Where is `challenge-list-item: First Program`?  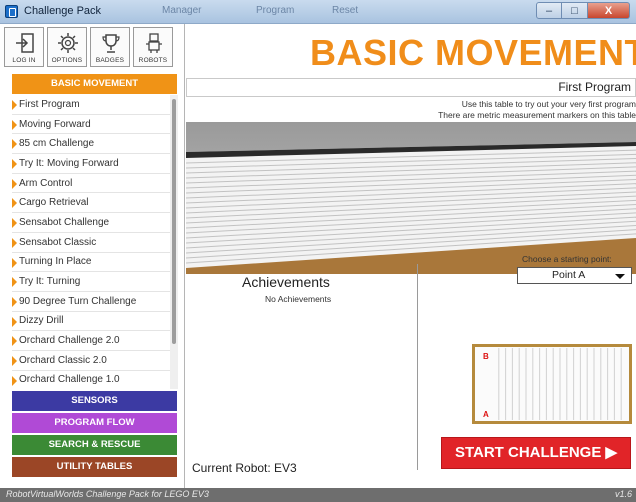
challenge-list-item: First Program is located at coordinates (91, 105).